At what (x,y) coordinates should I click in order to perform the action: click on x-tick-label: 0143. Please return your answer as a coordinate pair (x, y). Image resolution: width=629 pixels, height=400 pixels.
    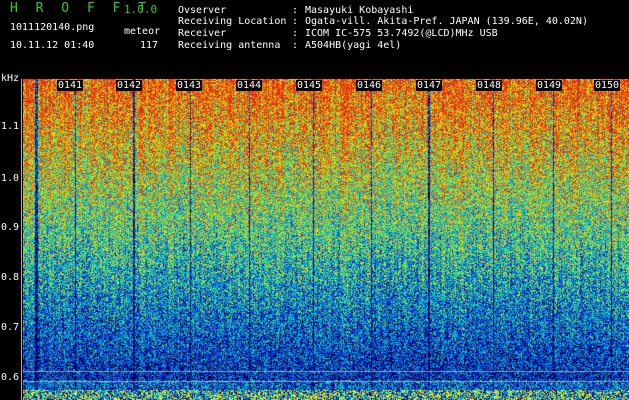
    Looking at the image, I should click on (189, 85).